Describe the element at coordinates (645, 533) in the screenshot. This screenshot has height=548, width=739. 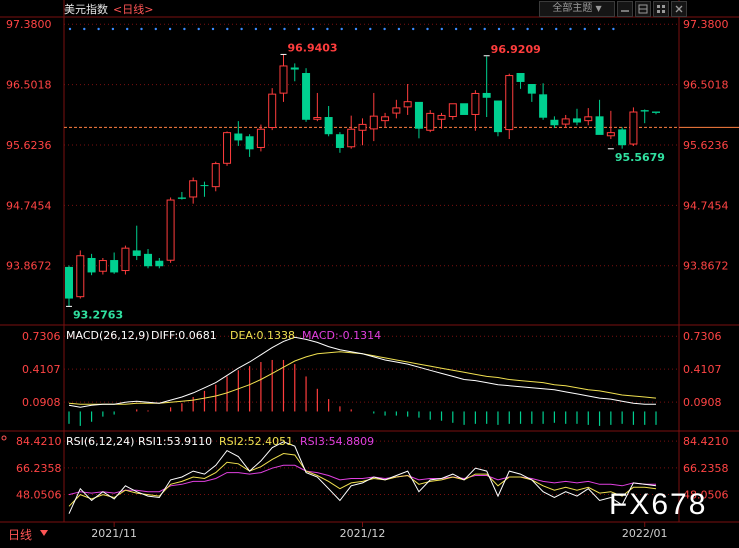
I see `x-axis-date-label: 2022/01` at that location.